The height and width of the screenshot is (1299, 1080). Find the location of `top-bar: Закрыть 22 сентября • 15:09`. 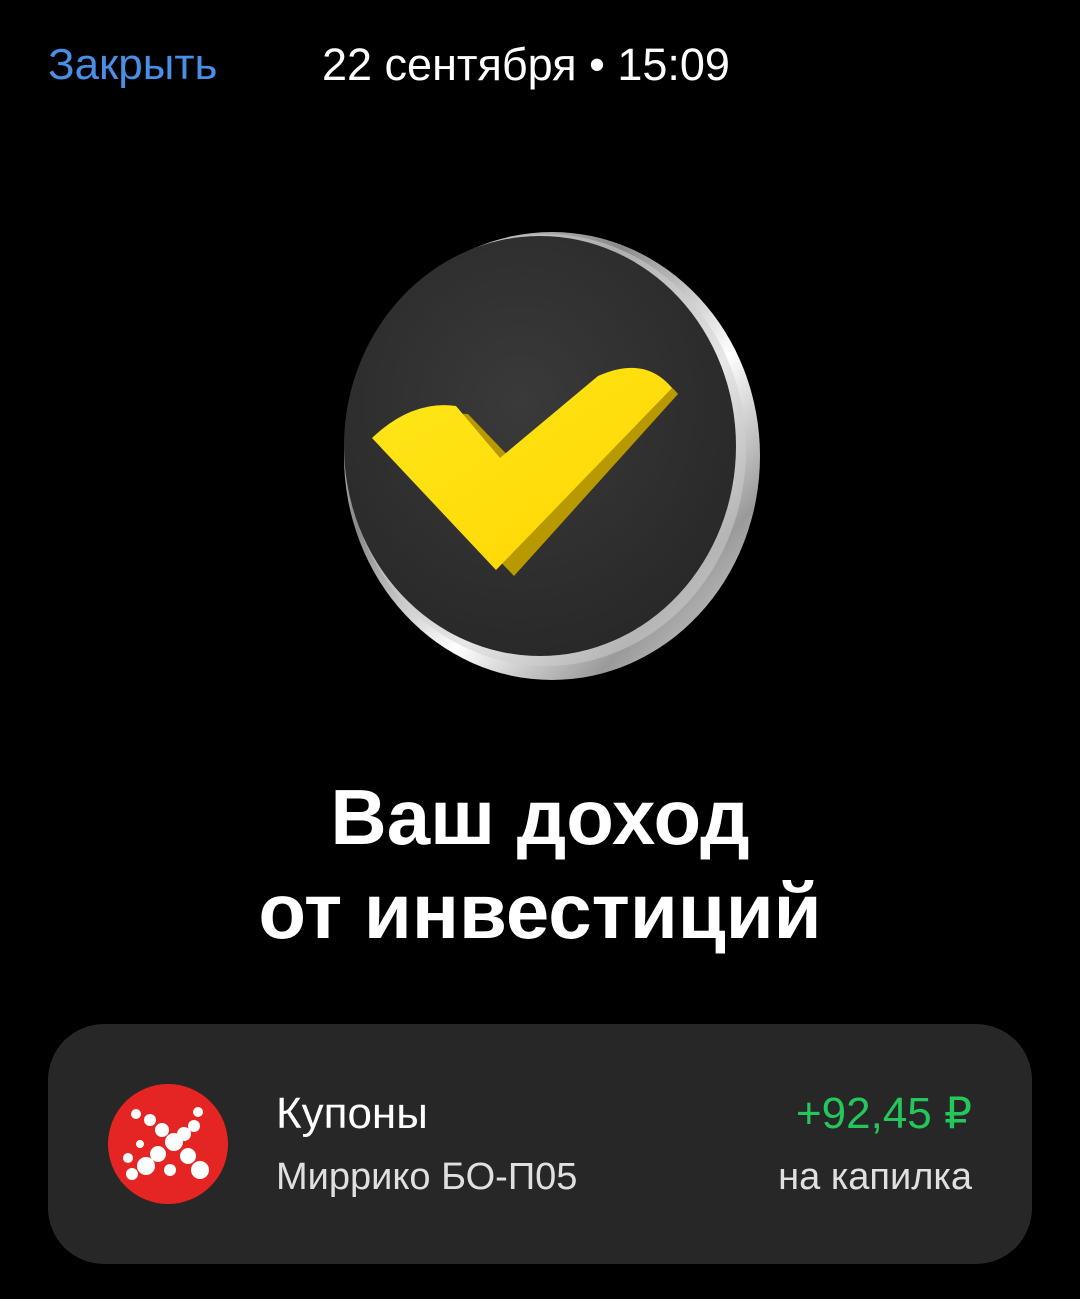

top-bar: Закрыть 22 сентября • 15:09 is located at coordinates (540, 65).